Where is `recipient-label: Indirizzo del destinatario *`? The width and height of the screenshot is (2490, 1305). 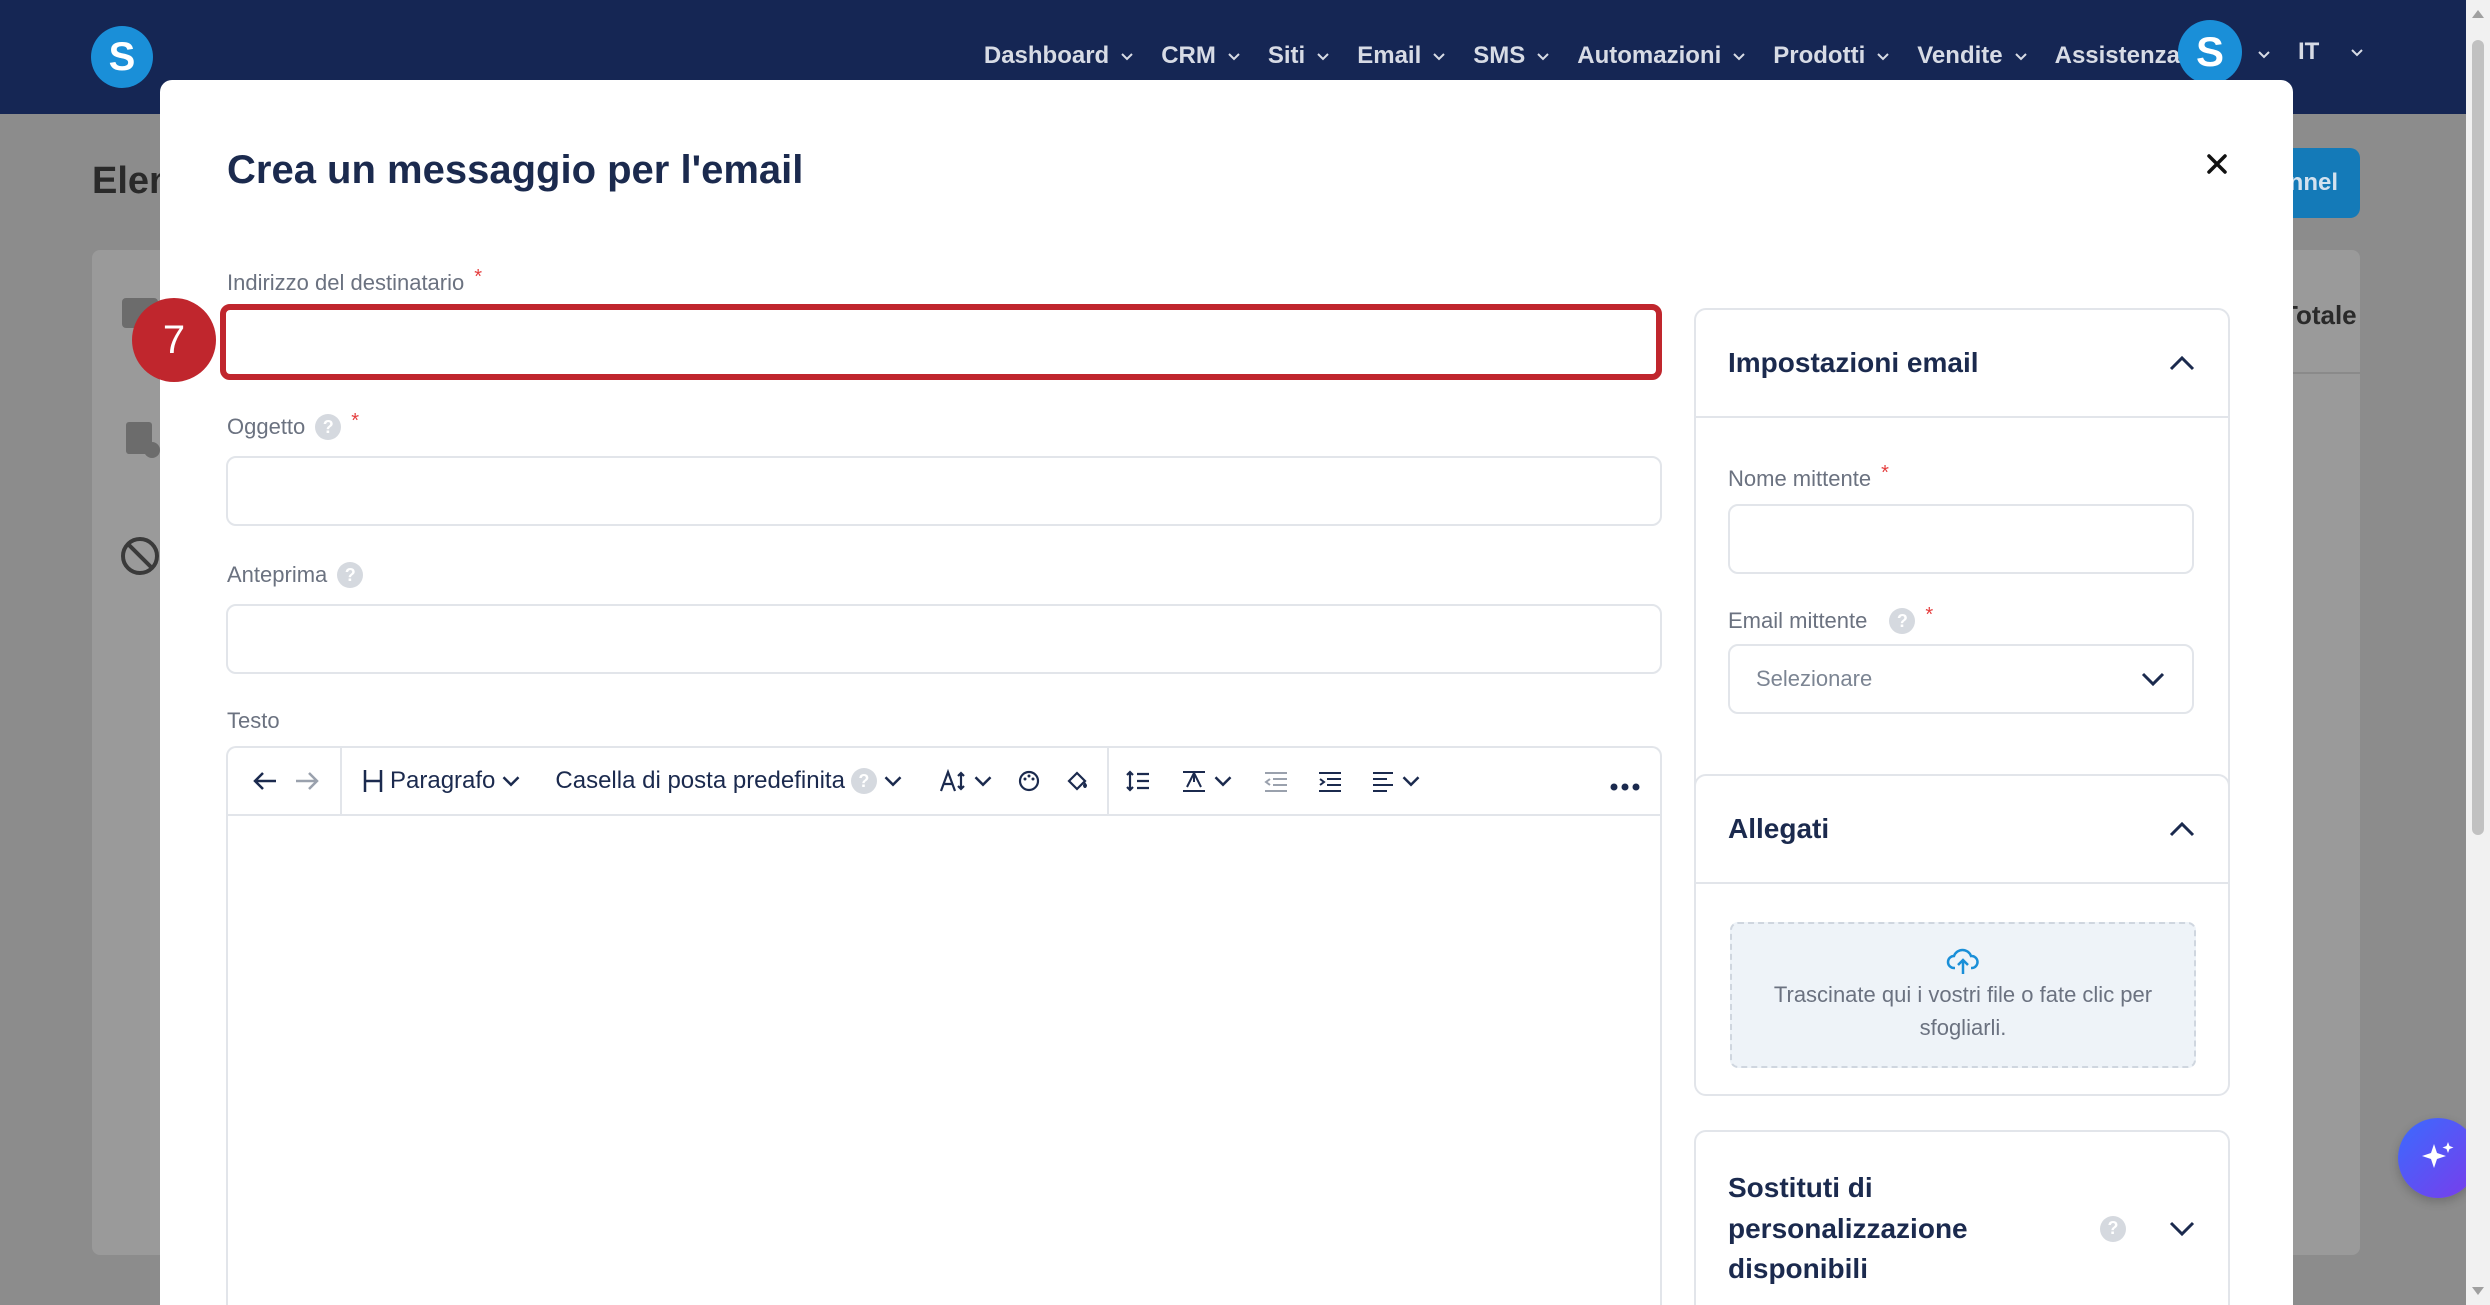
recipient-label: Indirizzo del destinatario * is located at coordinates (355, 280).